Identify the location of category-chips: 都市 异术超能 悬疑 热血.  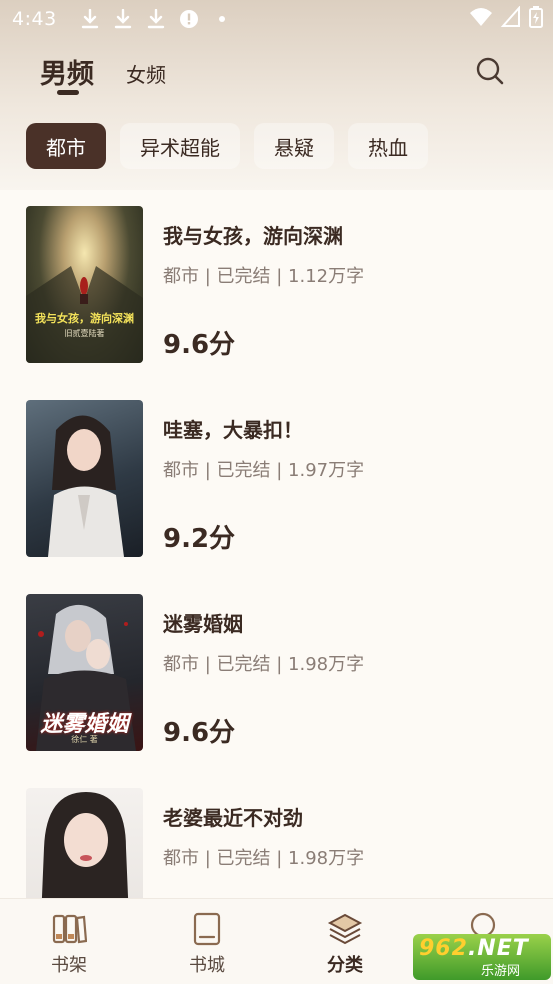
(227, 146).